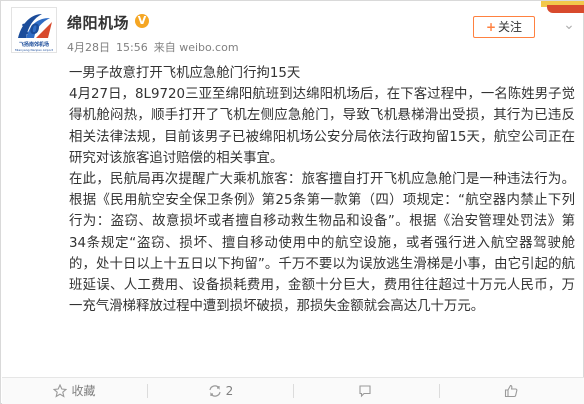 Image resolution: width=584 pixels, height=404 pixels. Describe the element at coordinates (229, 391) in the screenshot. I see `repost-count: 2` at that location.